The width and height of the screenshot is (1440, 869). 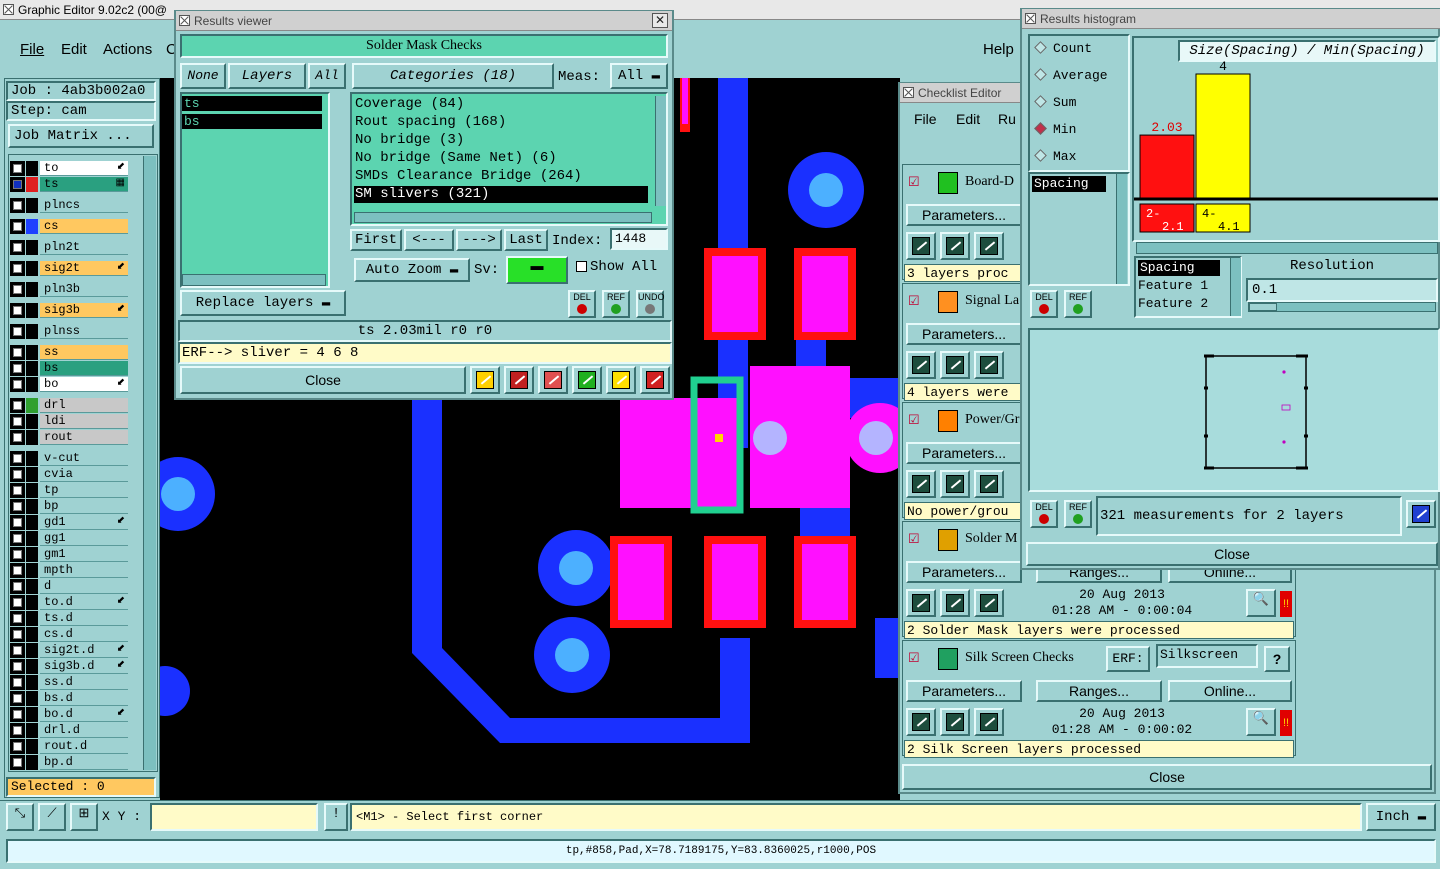 I want to click on histogram-option-min: Min, so click(x=1055, y=129).